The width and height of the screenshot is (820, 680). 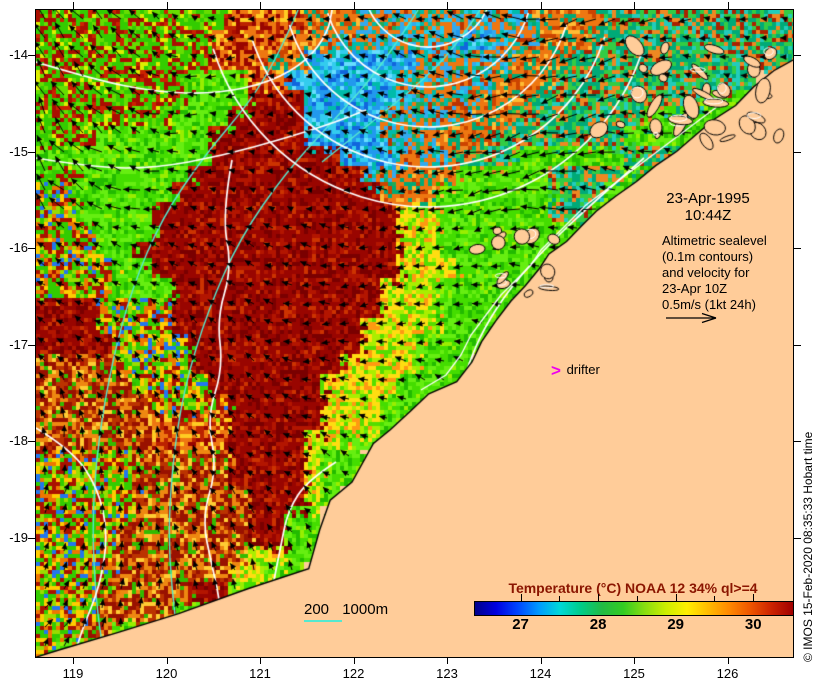 What do you see at coordinates (691, 318) in the screenshot?
I see `velocity-scale-arrow-icon` at bounding box center [691, 318].